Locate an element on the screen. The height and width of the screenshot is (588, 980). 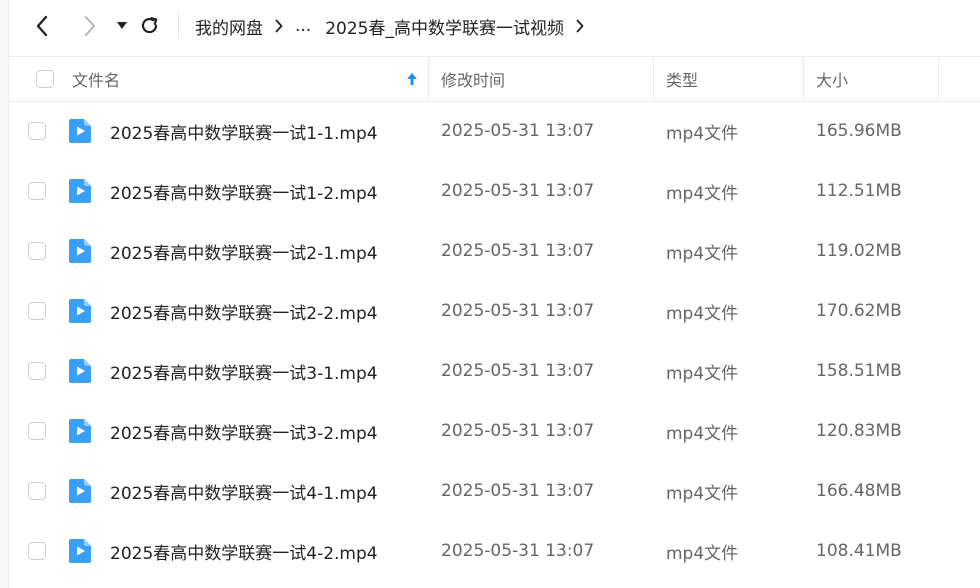
history-dropdown-button is located at coordinates (122, 26).